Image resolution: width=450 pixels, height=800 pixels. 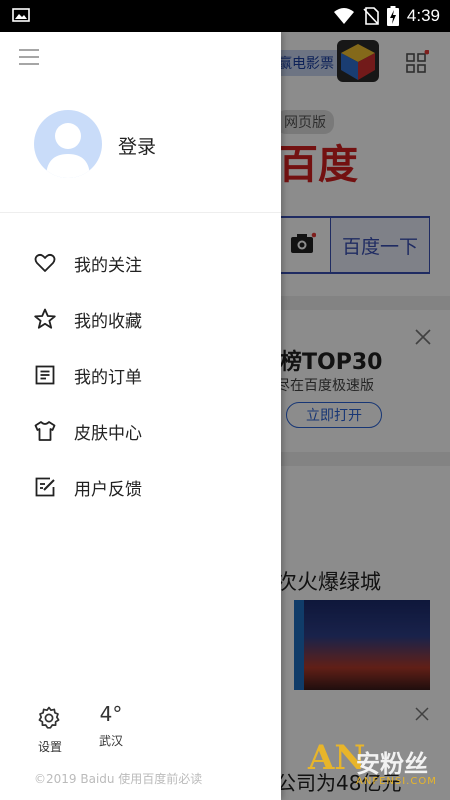 I want to click on menu-item-skins: 皮肤中心, so click(x=140, y=430).